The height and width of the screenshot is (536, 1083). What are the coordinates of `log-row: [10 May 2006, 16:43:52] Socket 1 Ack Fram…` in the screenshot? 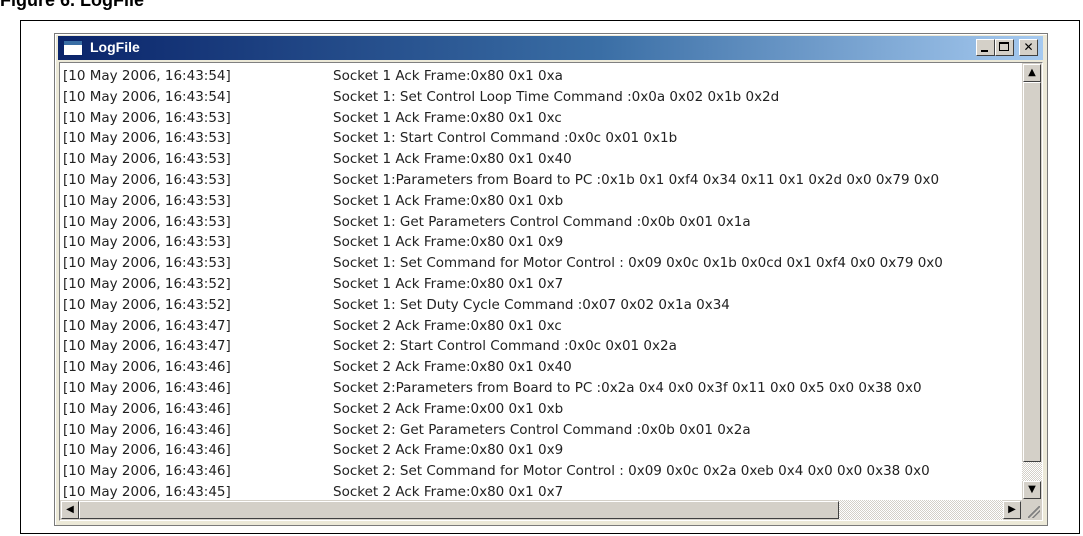 It's located at (540, 284).